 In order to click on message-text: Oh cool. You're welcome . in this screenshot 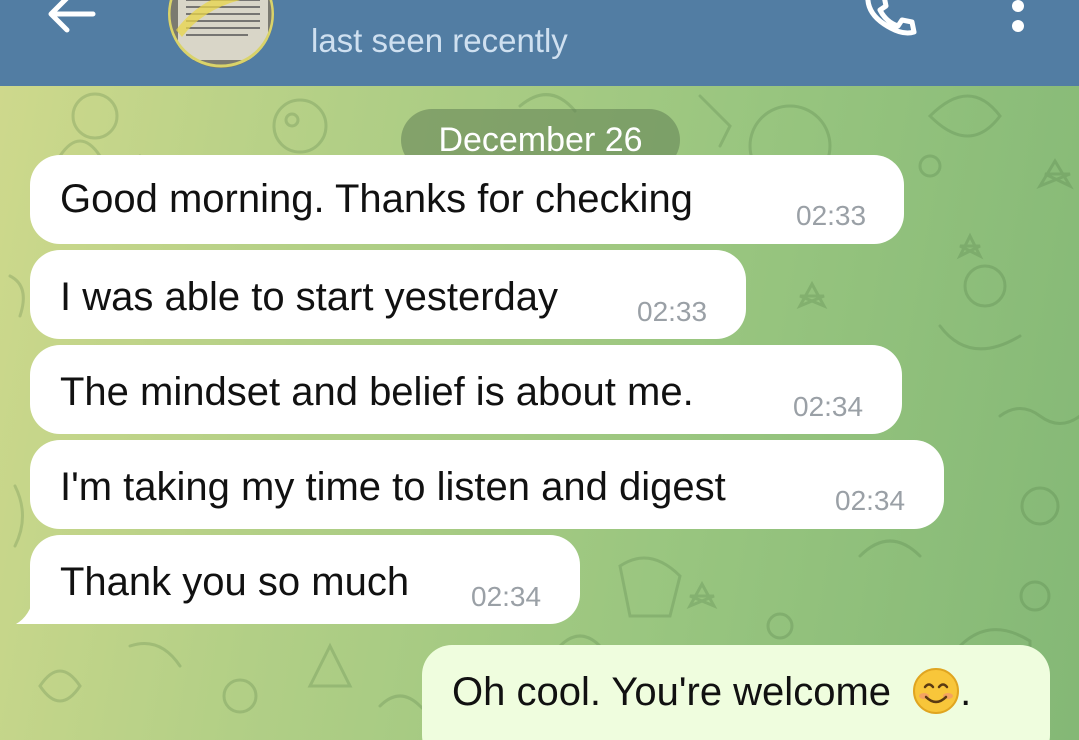, I will do `click(712, 691)`.